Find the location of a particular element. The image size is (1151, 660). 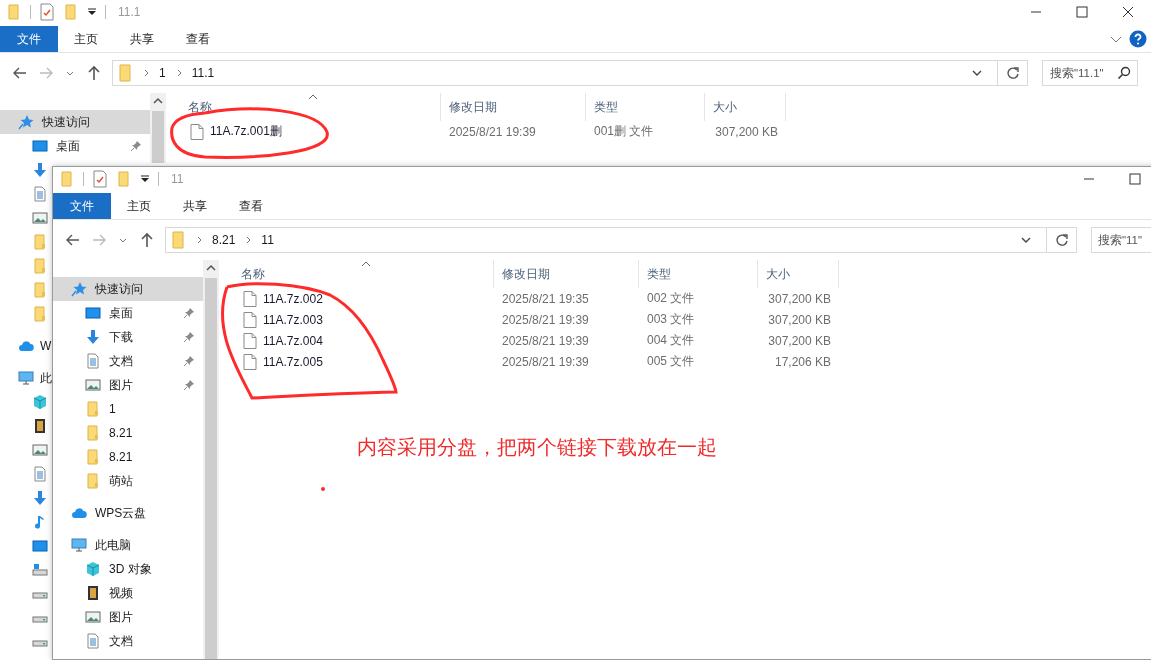

nav-item: 此 is located at coordinates (26, 378).